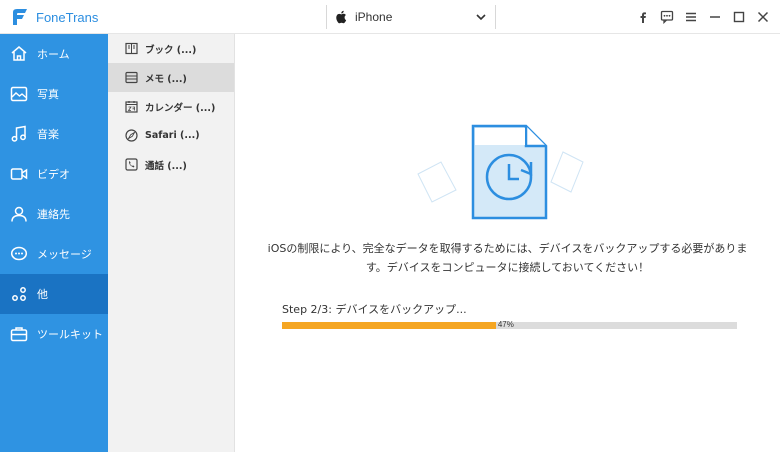 This screenshot has height=452, width=780. I want to click on sidebar-item-video: ビデオ, so click(54, 174).